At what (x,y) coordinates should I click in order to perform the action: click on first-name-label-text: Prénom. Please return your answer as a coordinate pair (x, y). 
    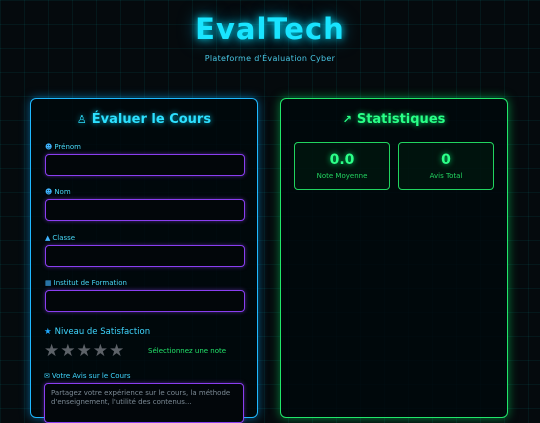
    Looking at the image, I should click on (67, 147).